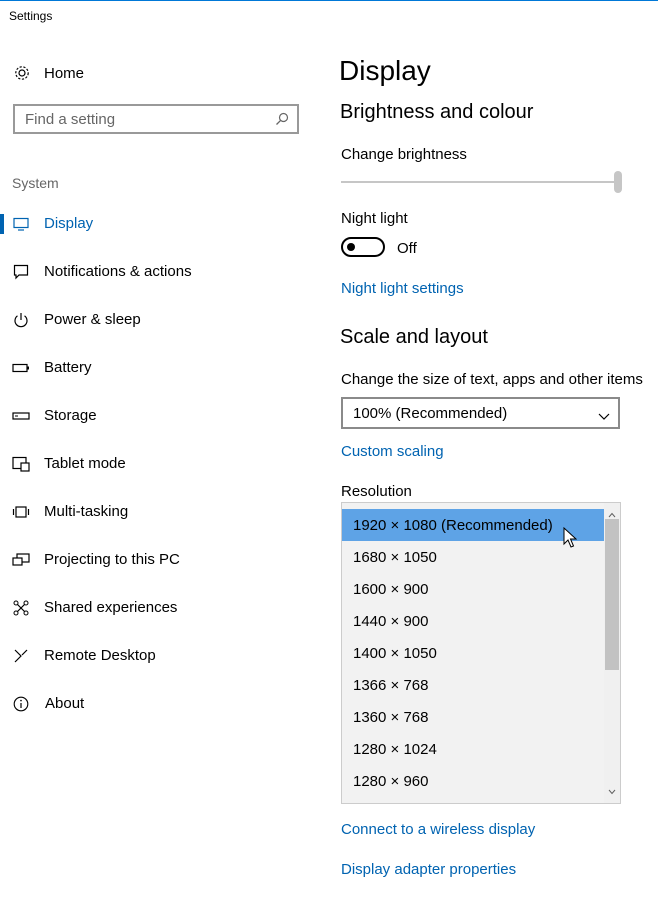  I want to click on resolution-option: 1366 × 768, so click(473, 685).